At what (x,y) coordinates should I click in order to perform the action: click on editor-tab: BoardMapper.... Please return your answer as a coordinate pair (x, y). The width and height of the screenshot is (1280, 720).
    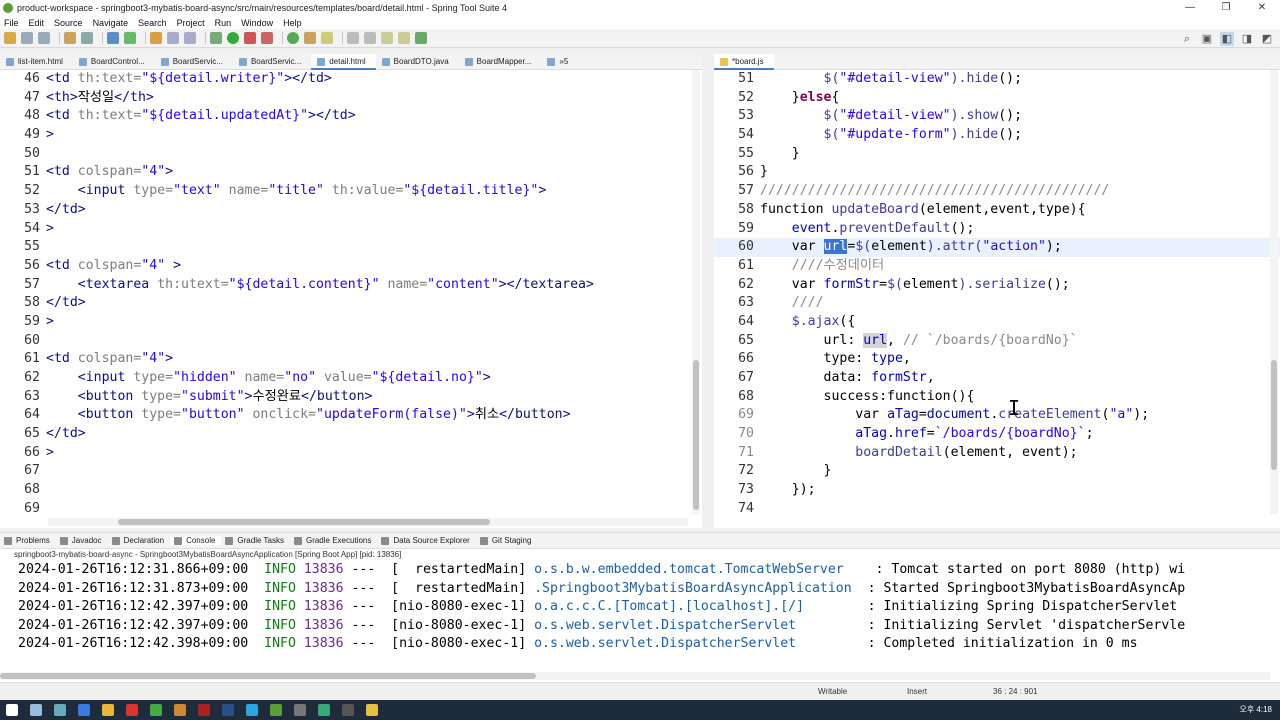
    Looking at the image, I should click on (500, 62).